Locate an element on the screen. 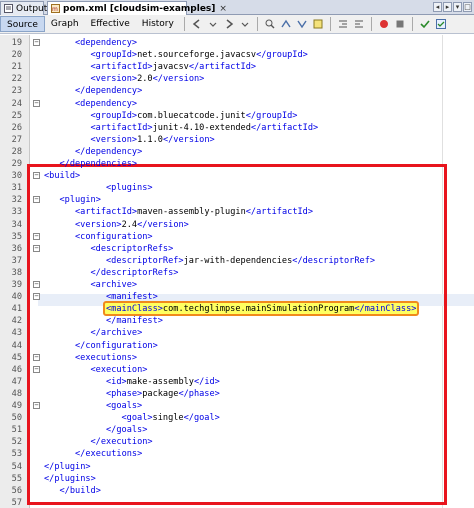 The width and height of the screenshot is (474, 508). xml-tag: </descriptorRefs> is located at coordinates (134, 272).